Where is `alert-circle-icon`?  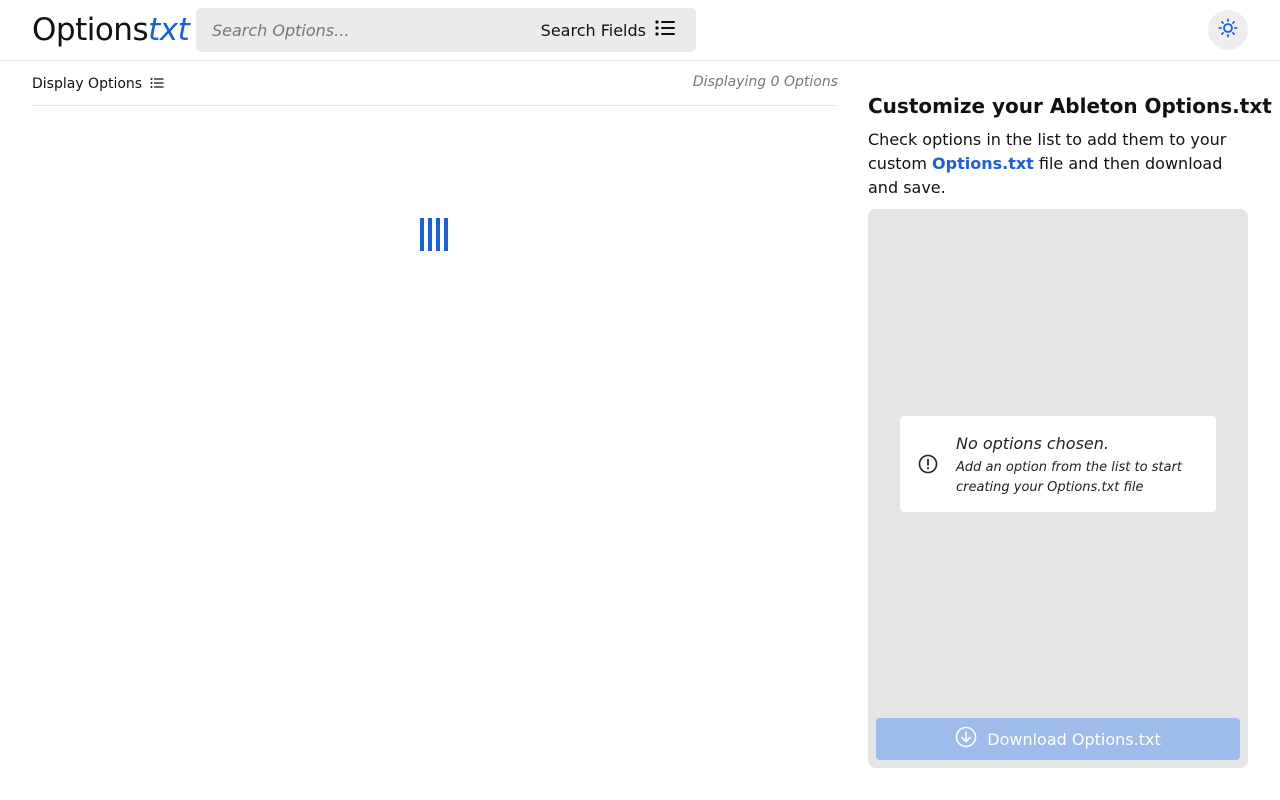 alert-circle-icon is located at coordinates (928, 466).